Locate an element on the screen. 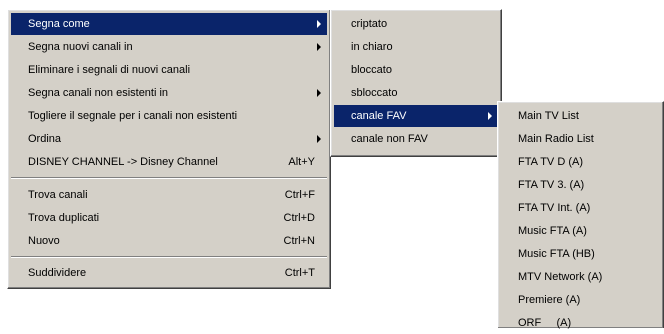 Image resolution: width=664 pixels, height=334 pixels. menu-item-label: Trova canali is located at coordinates (58, 195).